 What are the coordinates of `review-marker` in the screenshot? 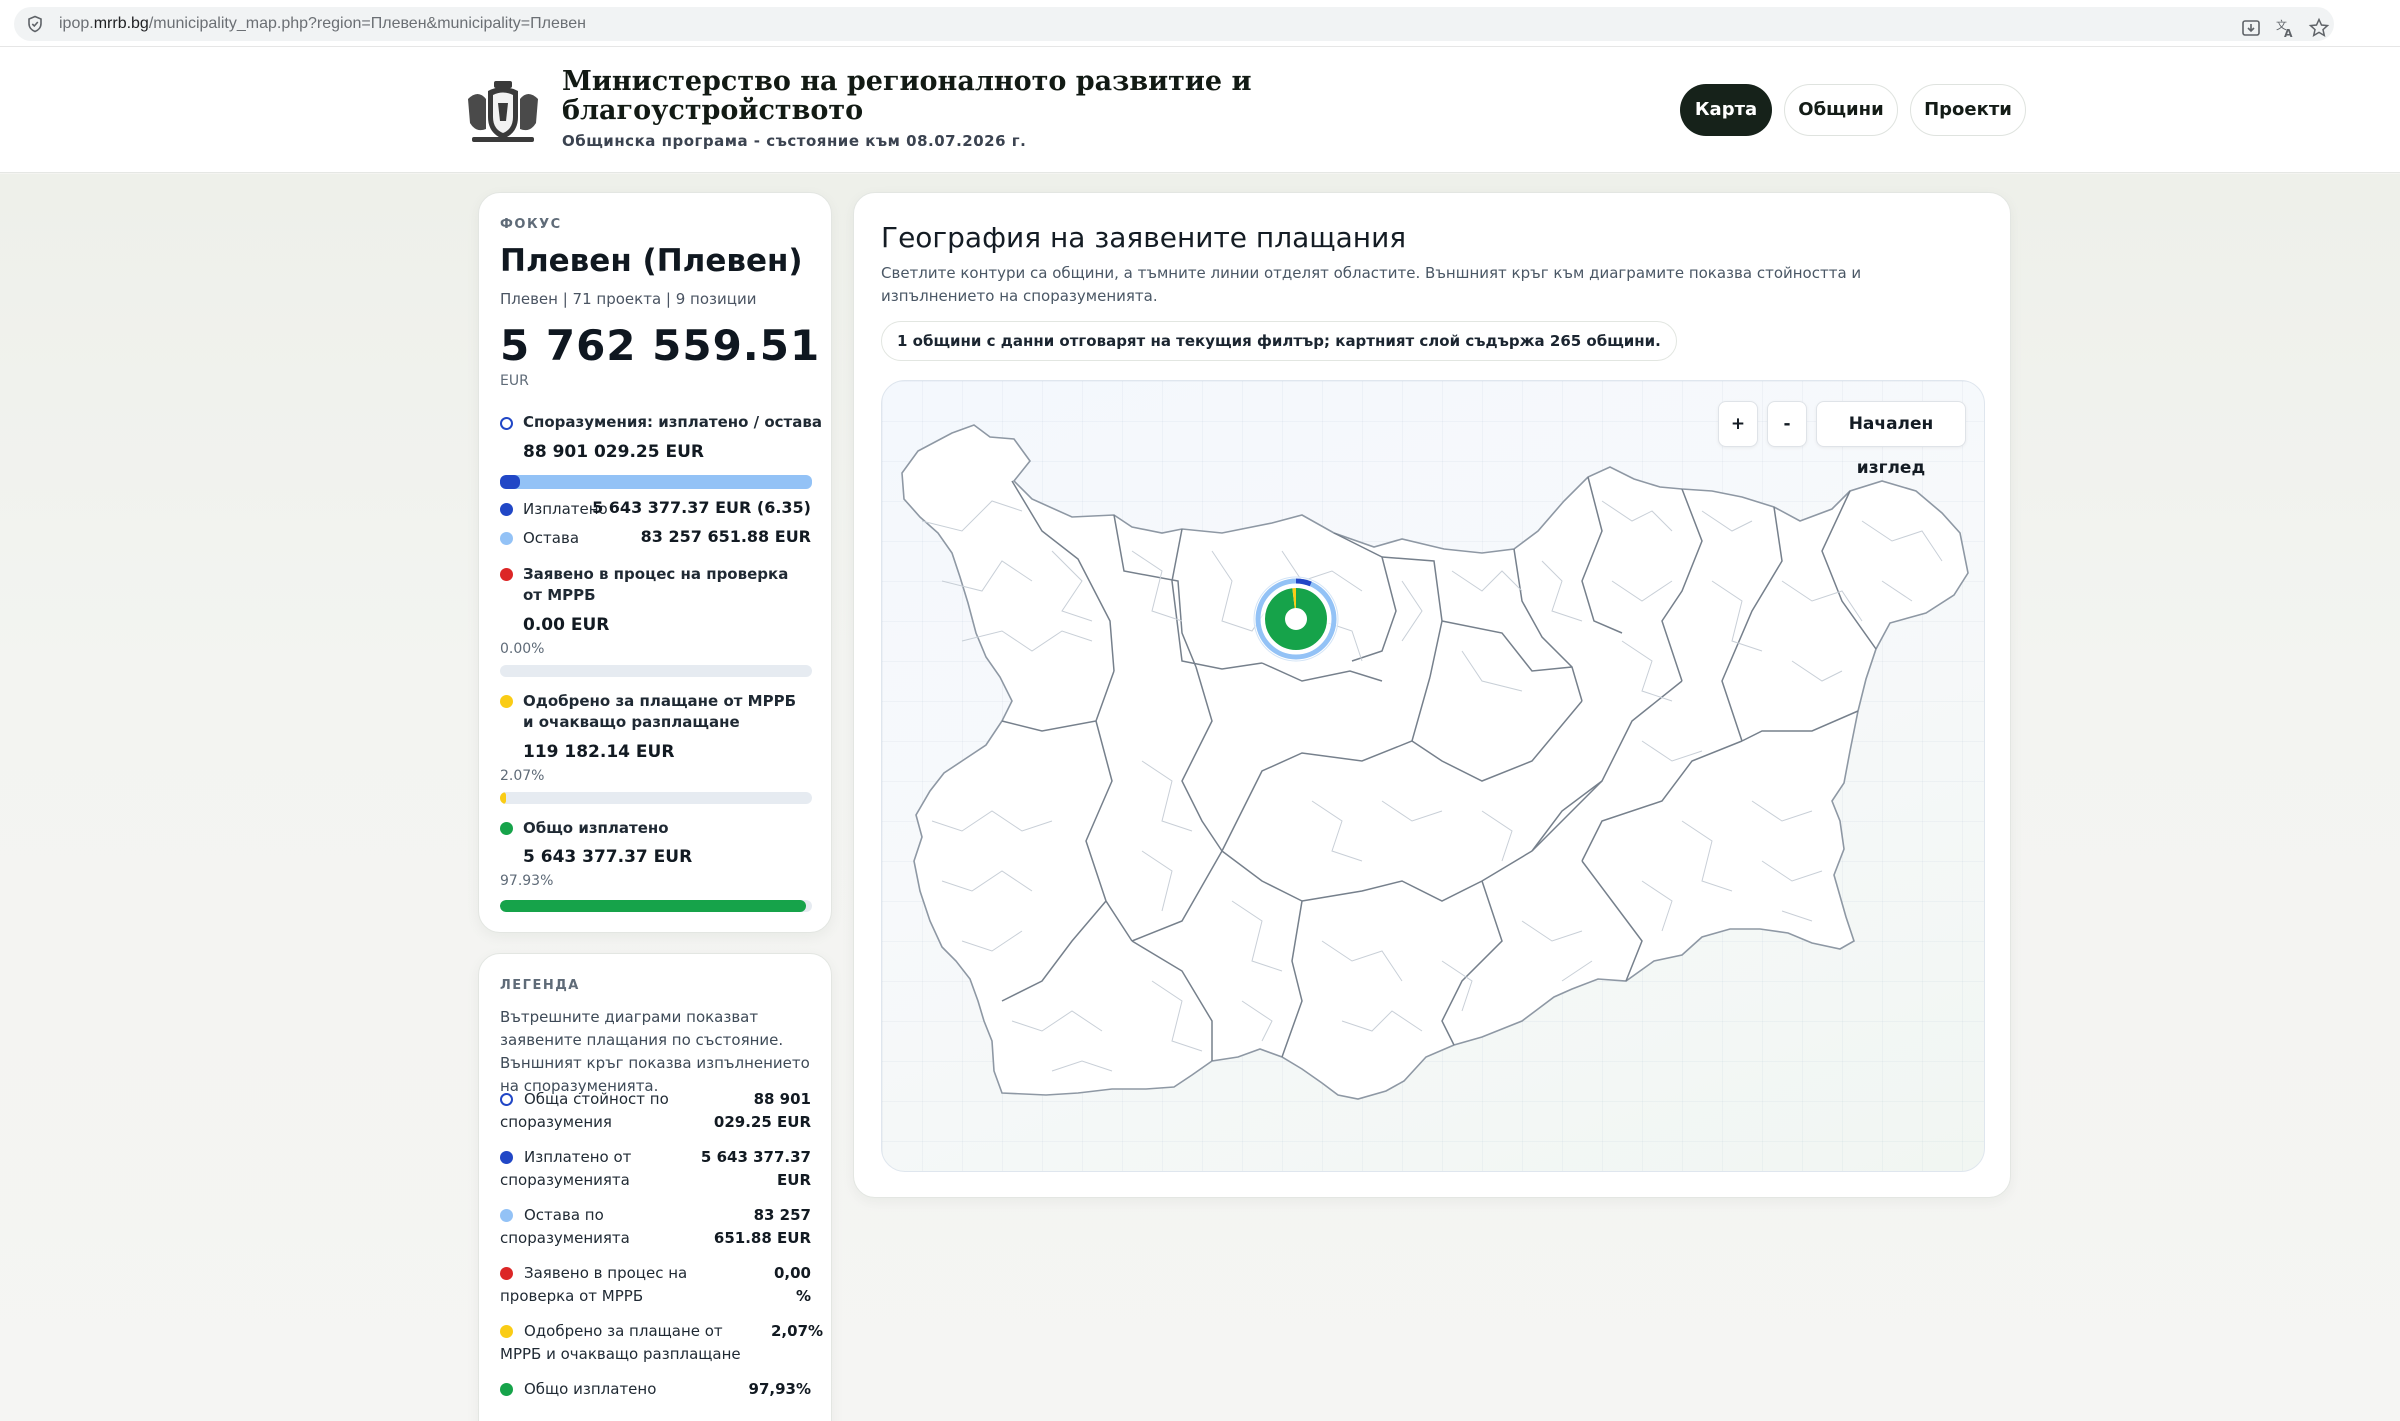 It's located at (506, 574).